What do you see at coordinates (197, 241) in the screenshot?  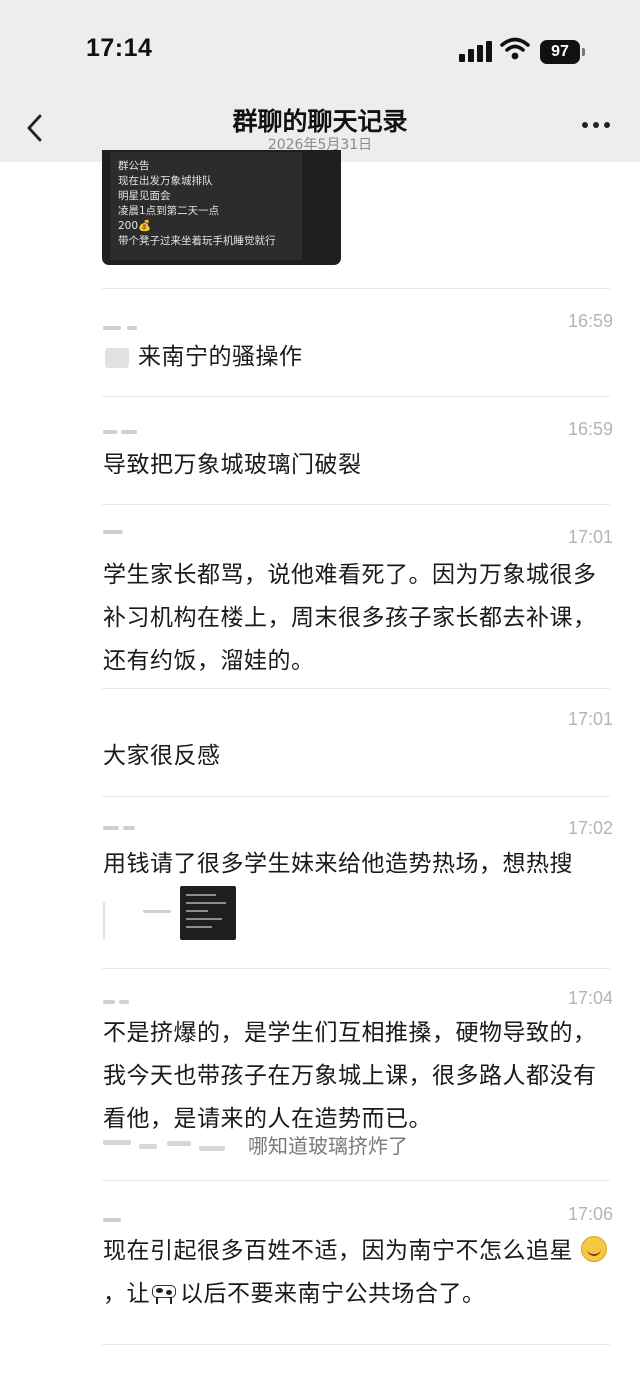 I see `notice-line: 带个凳子过来坐着玩手机睡觉就行` at bounding box center [197, 241].